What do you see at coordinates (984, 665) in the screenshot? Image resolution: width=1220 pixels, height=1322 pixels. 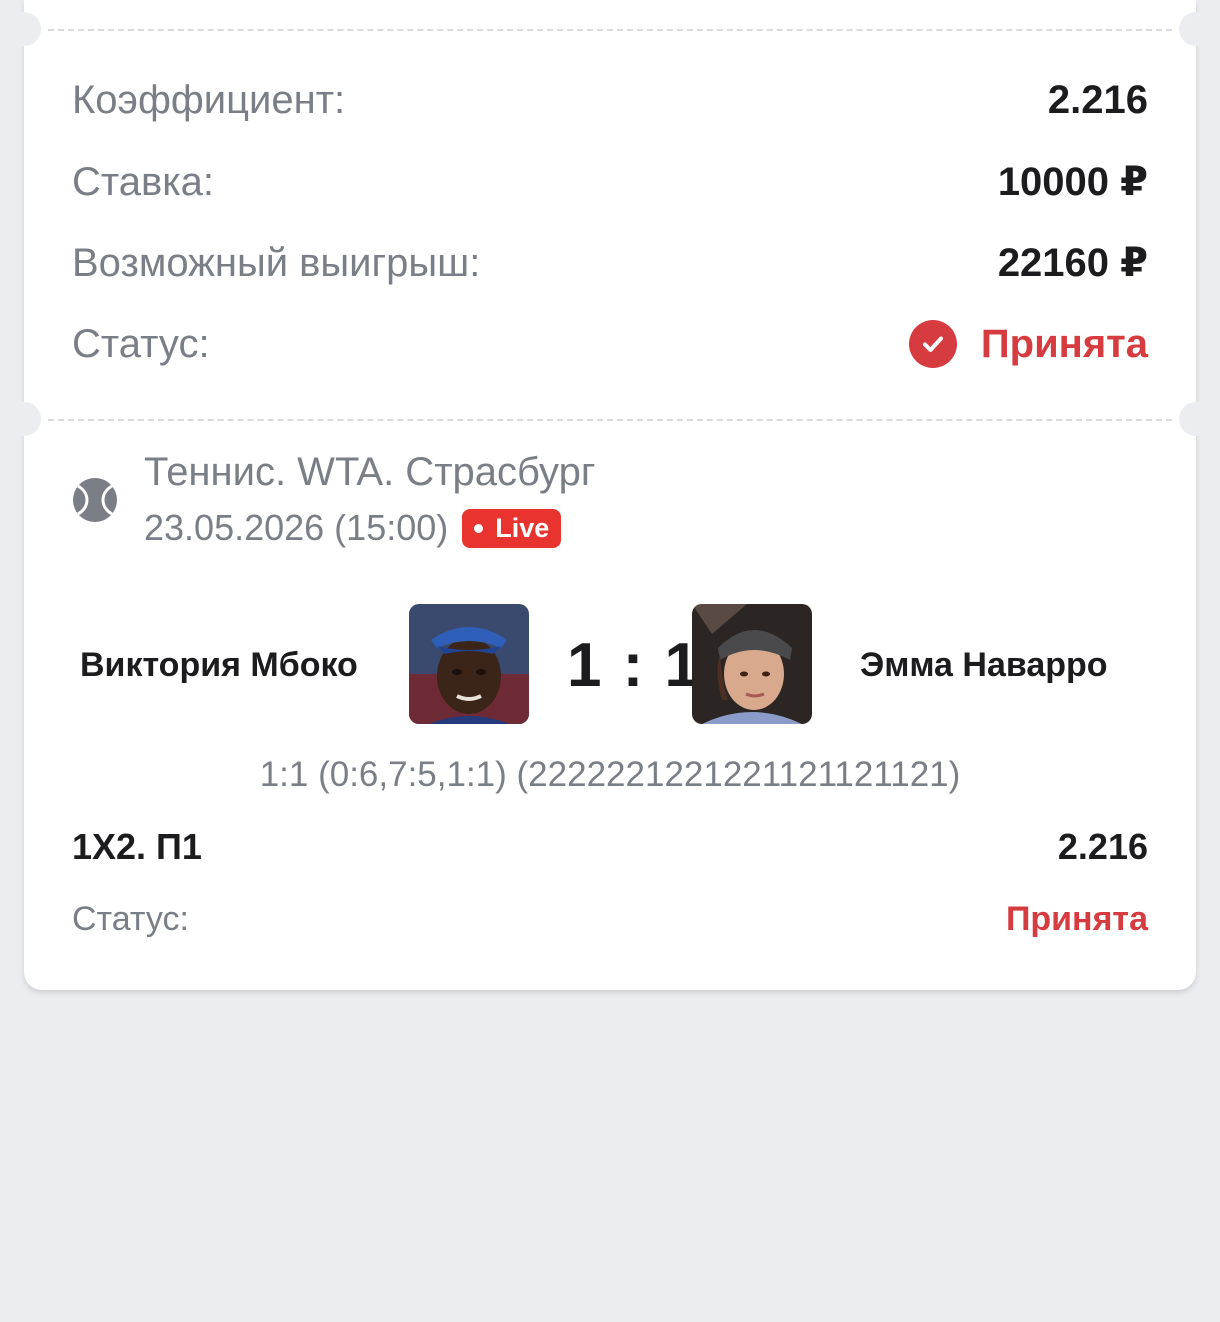 I see `away-player-name: Эмма Наварро` at bounding box center [984, 665].